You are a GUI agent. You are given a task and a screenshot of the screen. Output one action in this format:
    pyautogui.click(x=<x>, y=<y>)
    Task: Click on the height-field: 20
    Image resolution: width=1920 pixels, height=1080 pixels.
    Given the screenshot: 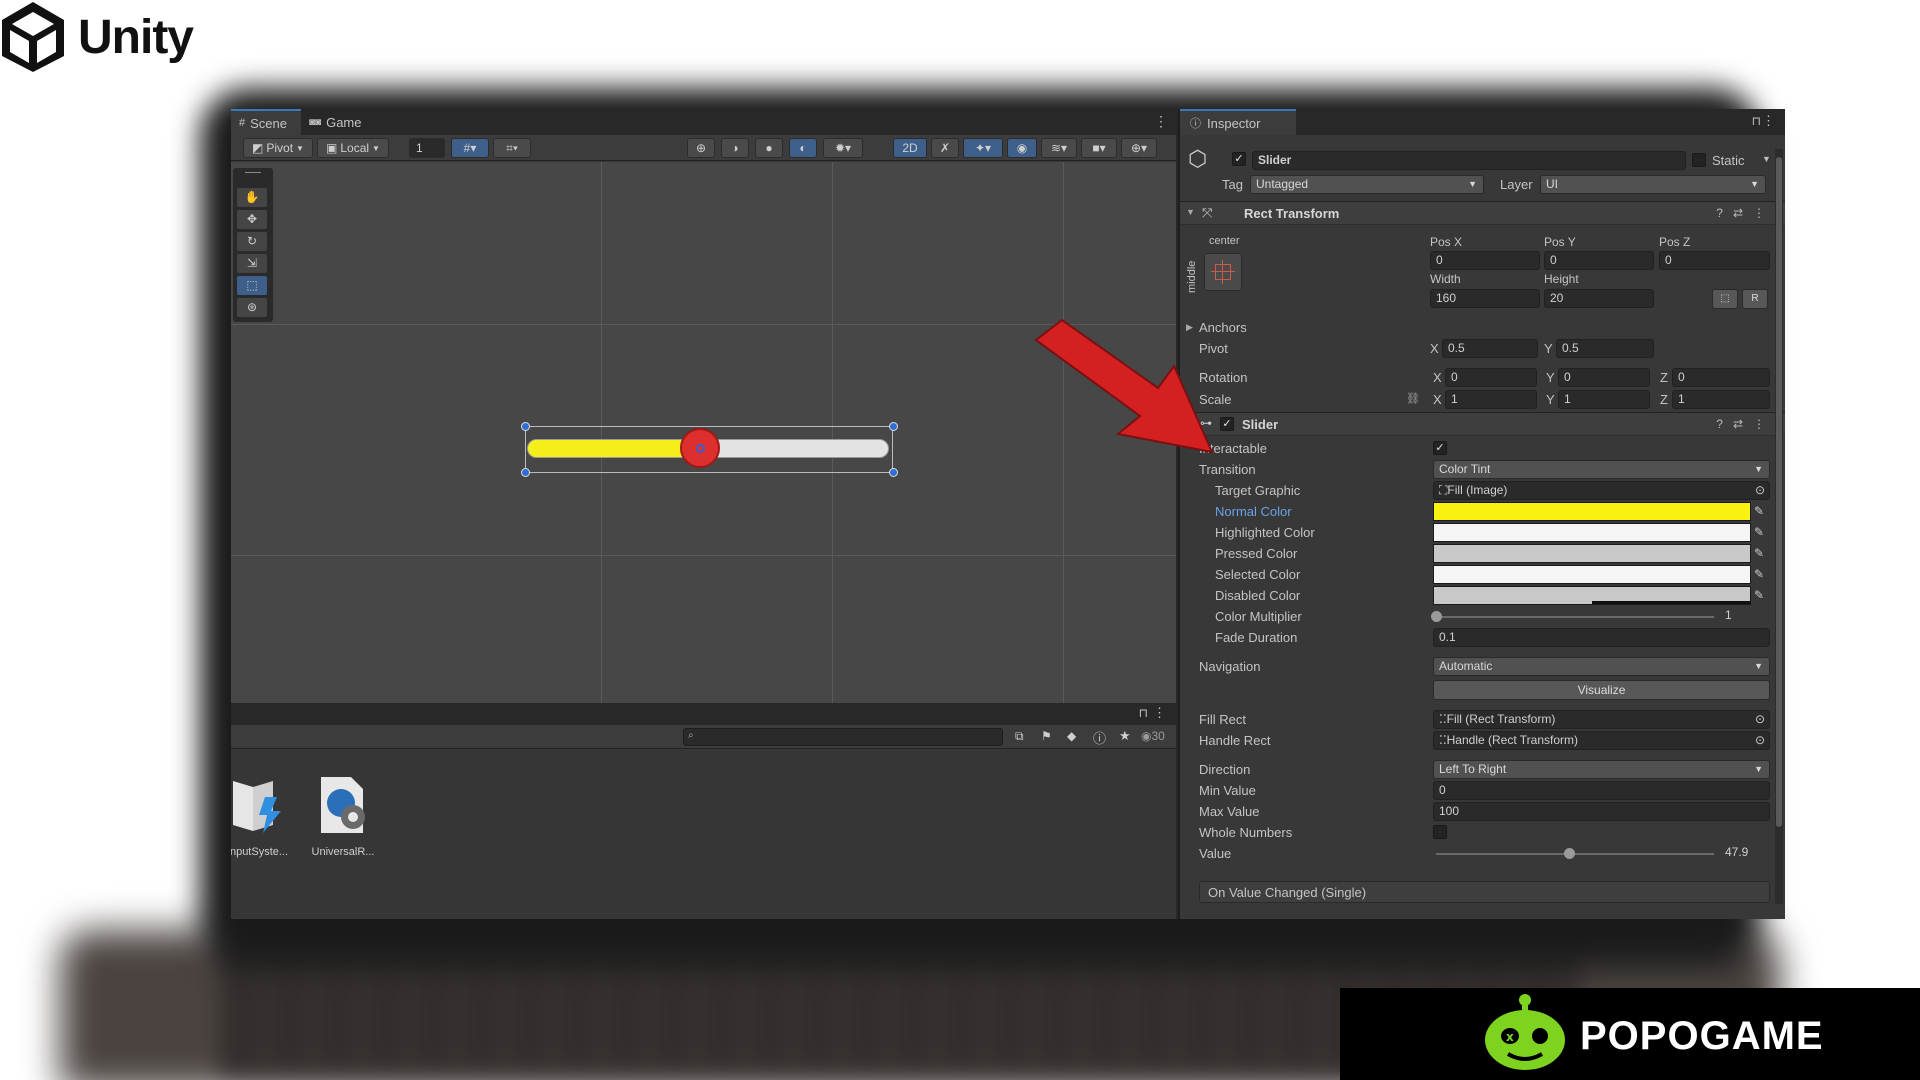 What is the action you would take?
    pyautogui.click(x=1599, y=298)
    